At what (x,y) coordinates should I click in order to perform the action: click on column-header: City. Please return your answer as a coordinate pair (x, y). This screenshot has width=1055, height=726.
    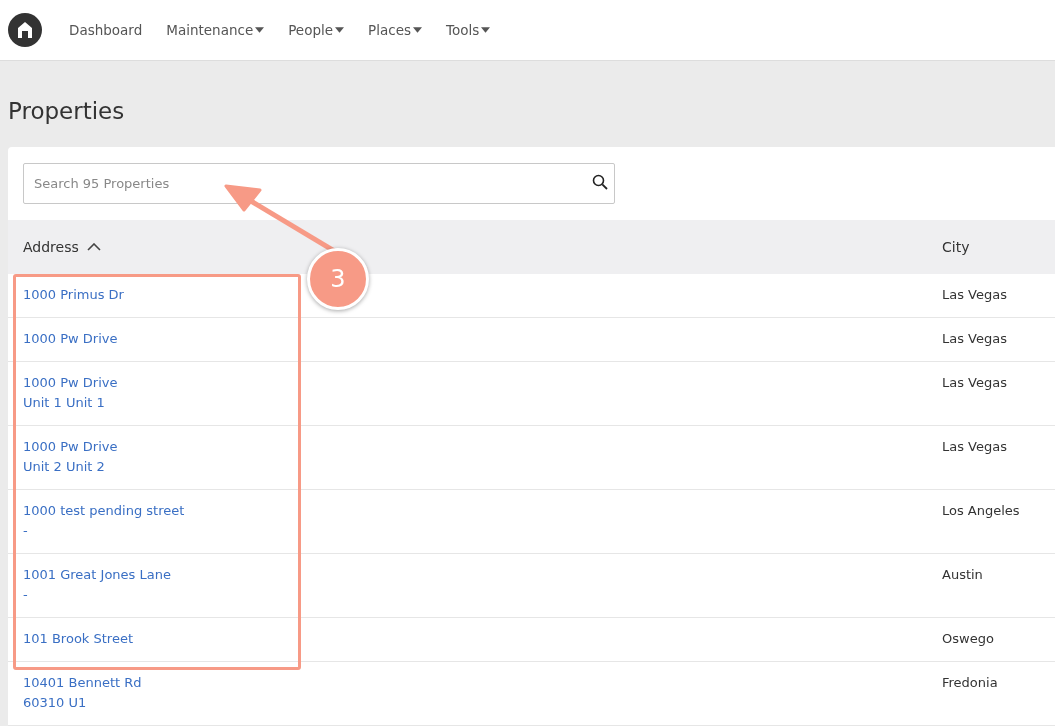
    Looking at the image, I should click on (956, 247).